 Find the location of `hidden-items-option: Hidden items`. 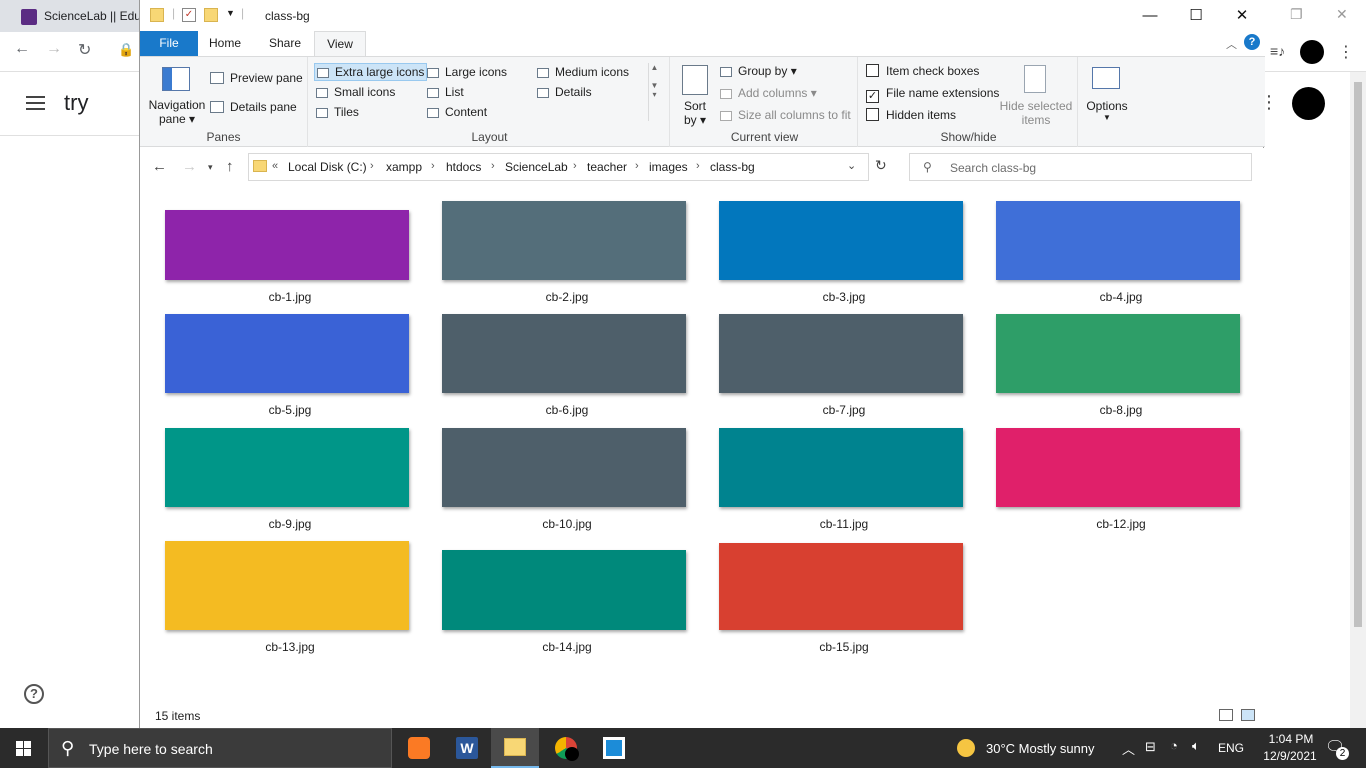

hidden-items-option: Hidden items is located at coordinates (911, 115).